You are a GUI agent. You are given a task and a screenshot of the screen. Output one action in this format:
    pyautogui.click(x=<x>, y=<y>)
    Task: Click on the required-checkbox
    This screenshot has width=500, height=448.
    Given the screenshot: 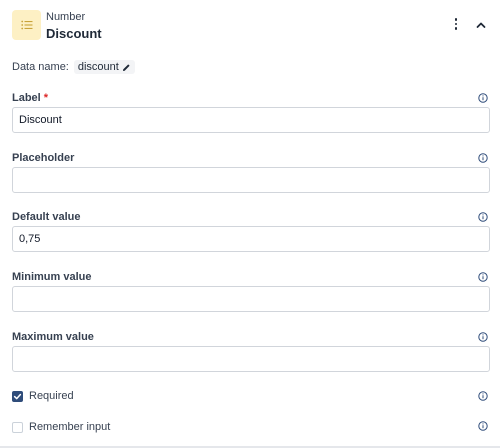 What is the action you would take?
    pyautogui.click(x=17, y=396)
    